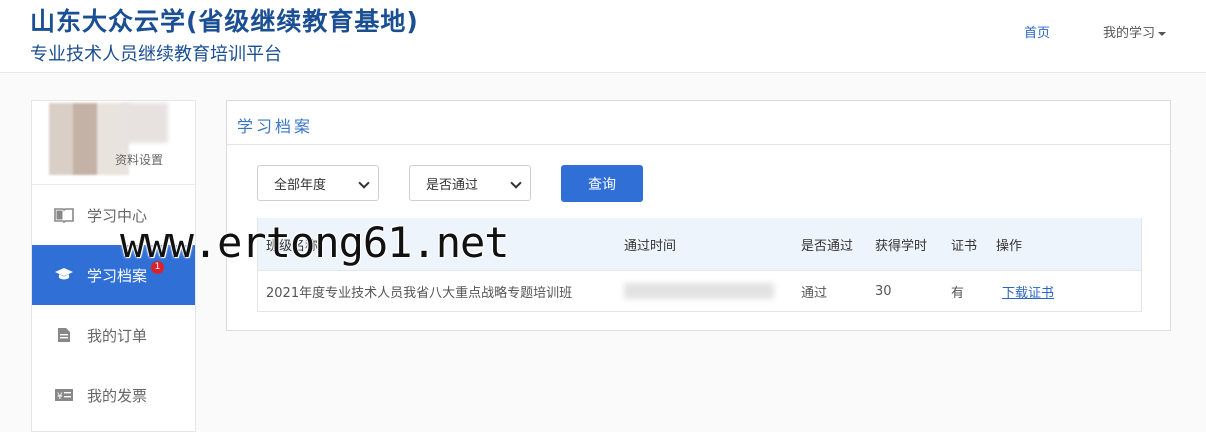  Describe the element at coordinates (156, 54) in the screenshot. I see `brand-subtitle: 专业技术人员继续教育培训平台` at that location.